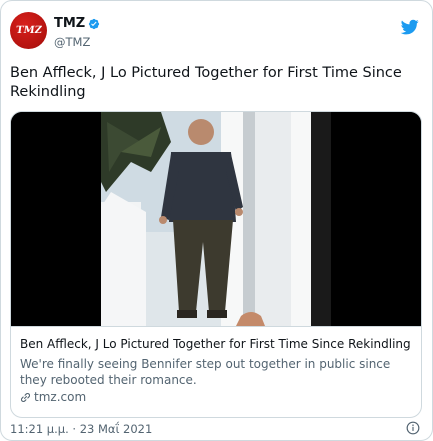 The width and height of the screenshot is (433, 441). What do you see at coordinates (69, 23) in the screenshot?
I see `display-name: TMZ` at bounding box center [69, 23].